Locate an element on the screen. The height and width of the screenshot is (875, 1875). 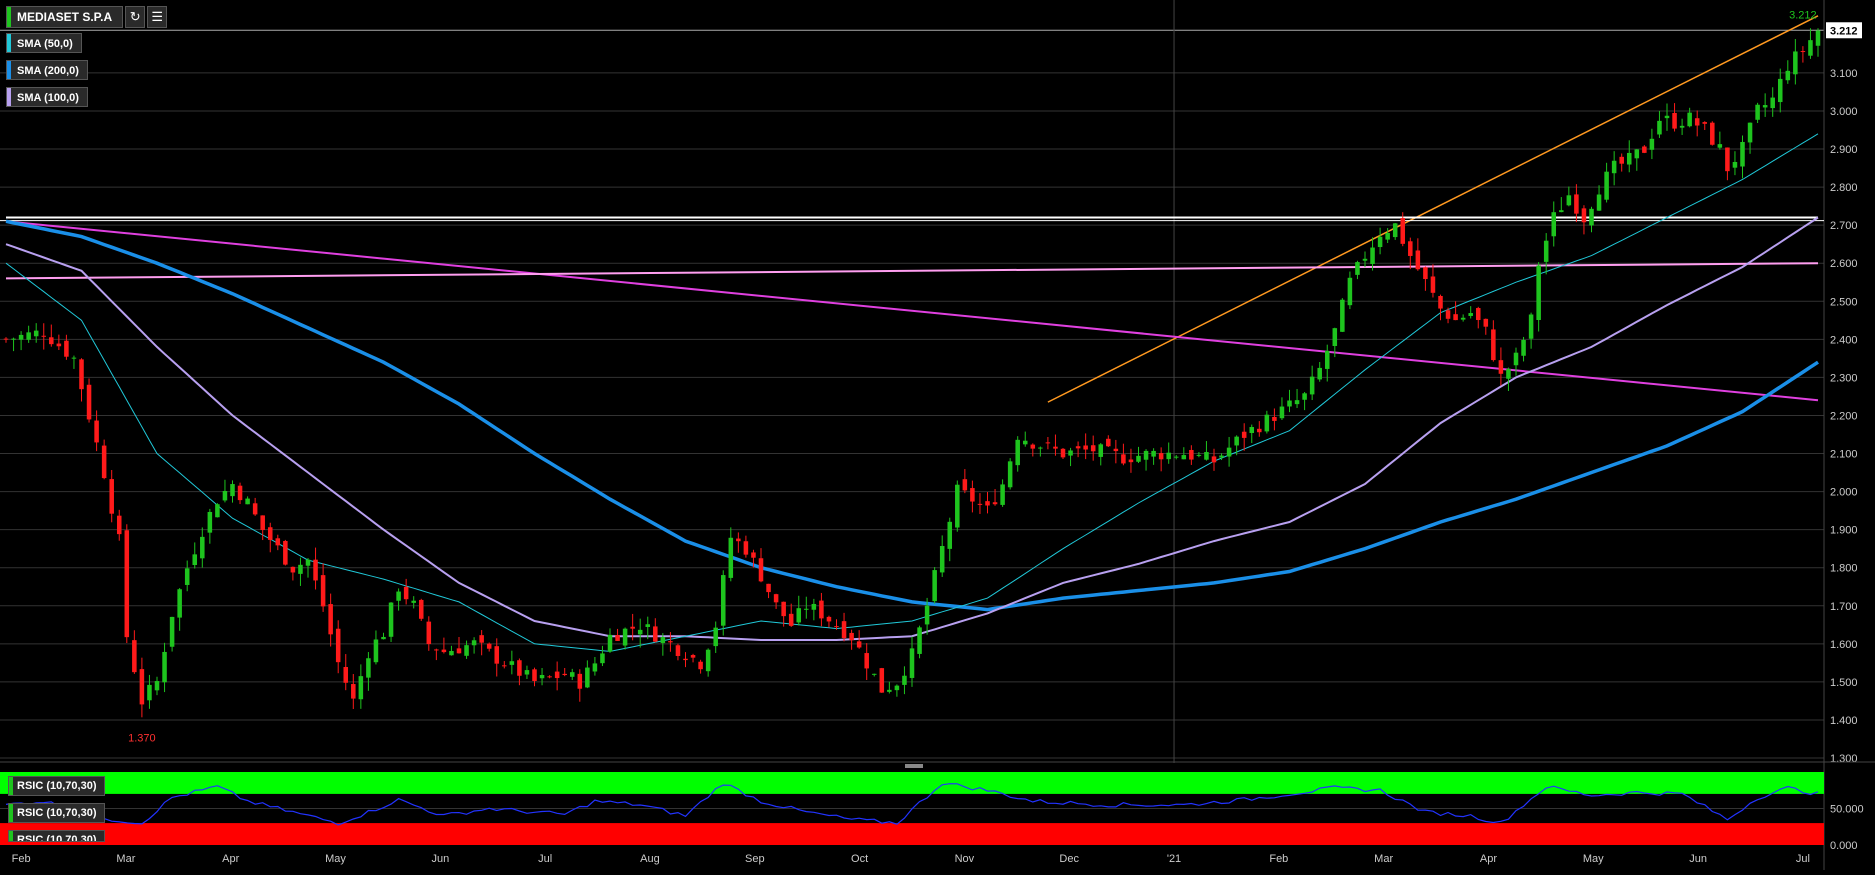
legend-sma100: SMA (100,0) is located at coordinates (47, 97).